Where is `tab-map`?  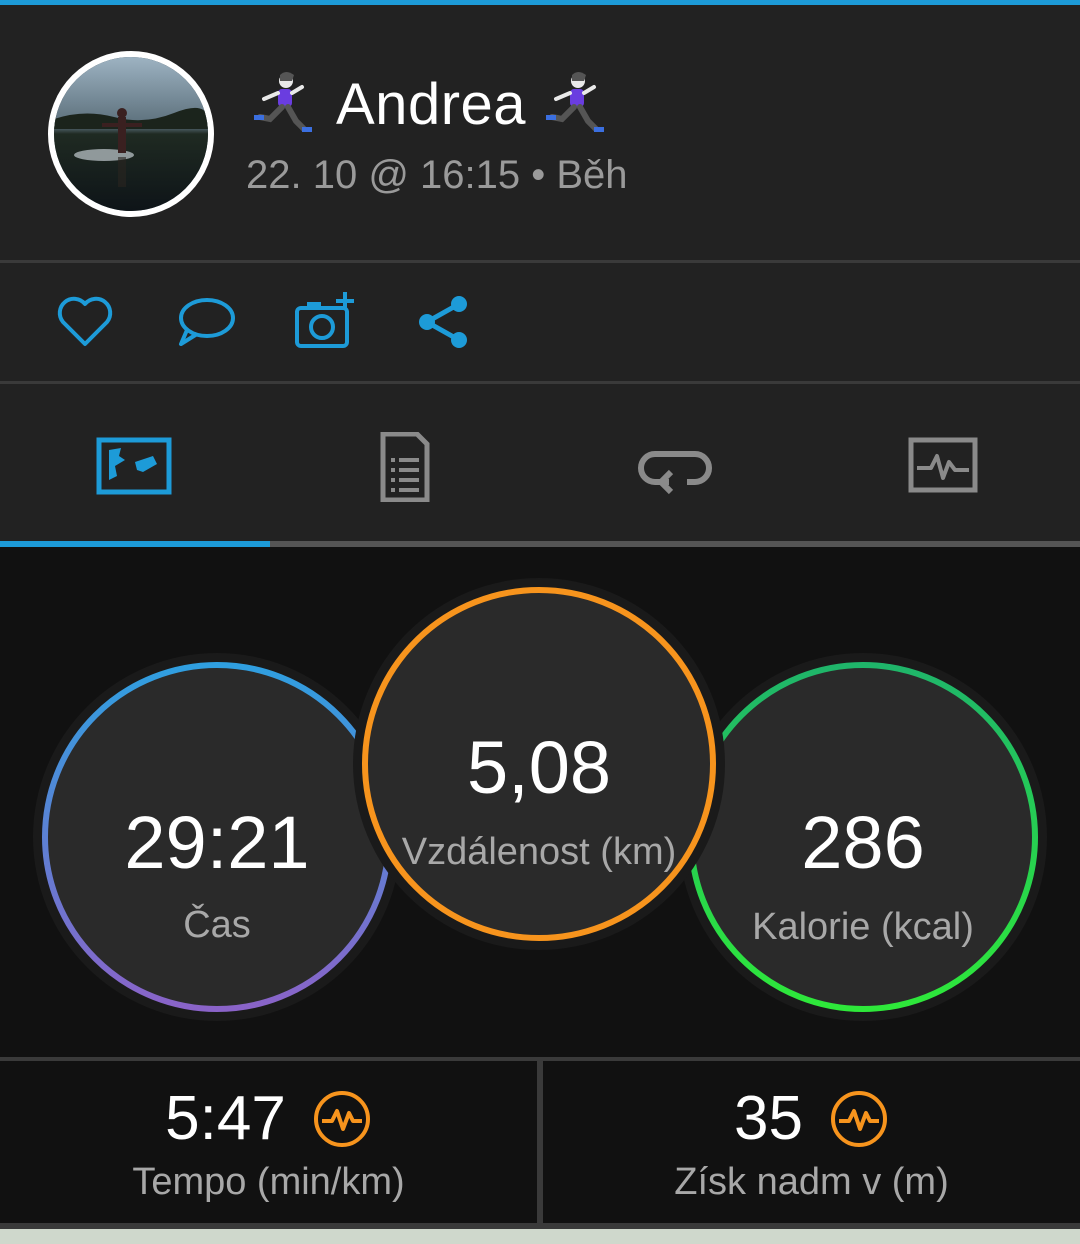
tab-map is located at coordinates (135, 467).